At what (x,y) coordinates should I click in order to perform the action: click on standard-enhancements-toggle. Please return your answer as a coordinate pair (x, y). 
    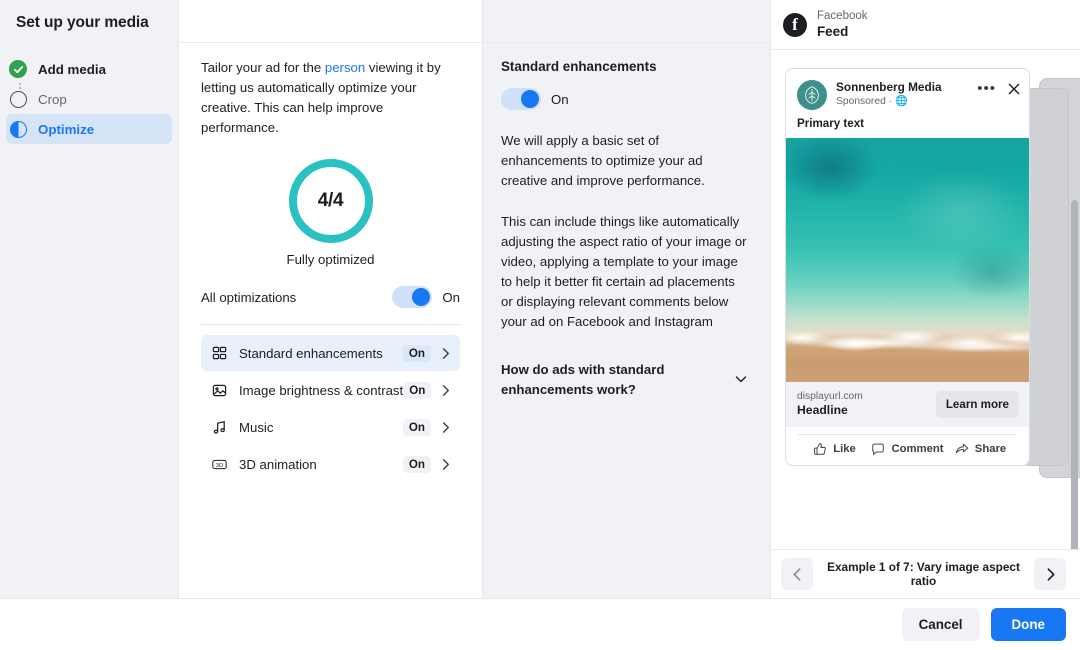
    Looking at the image, I should click on (521, 99).